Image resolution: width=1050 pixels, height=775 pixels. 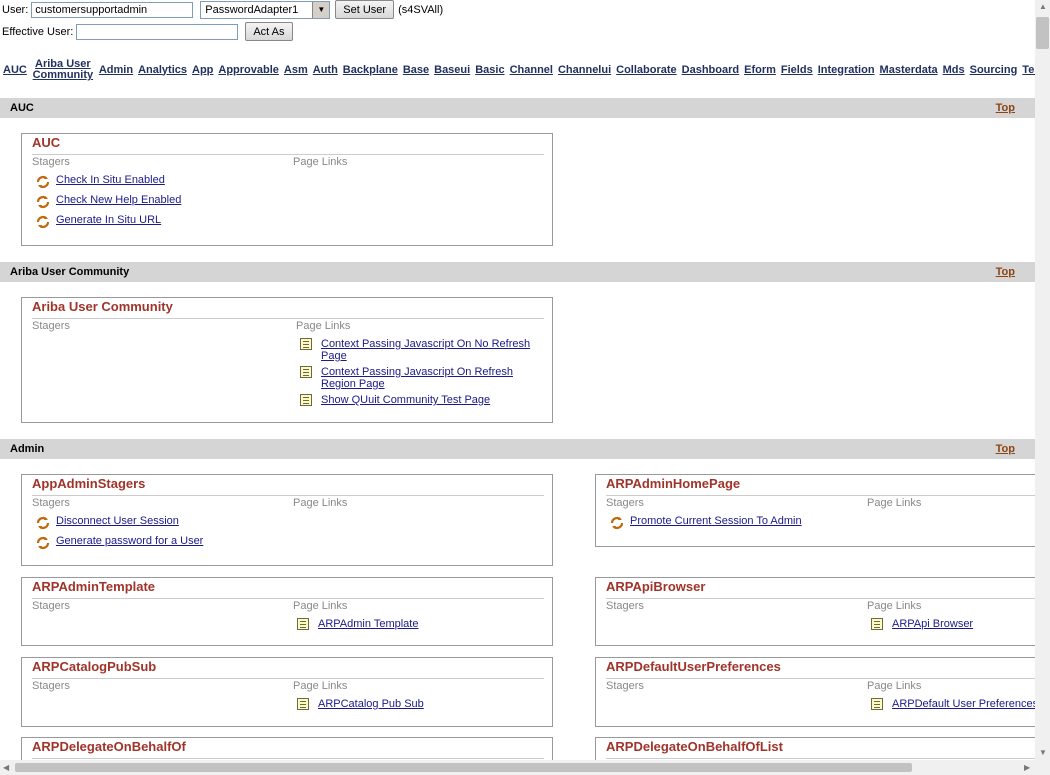 What do you see at coordinates (22, 108) in the screenshot?
I see `section-title: AUC` at bounding box center [22, 108].